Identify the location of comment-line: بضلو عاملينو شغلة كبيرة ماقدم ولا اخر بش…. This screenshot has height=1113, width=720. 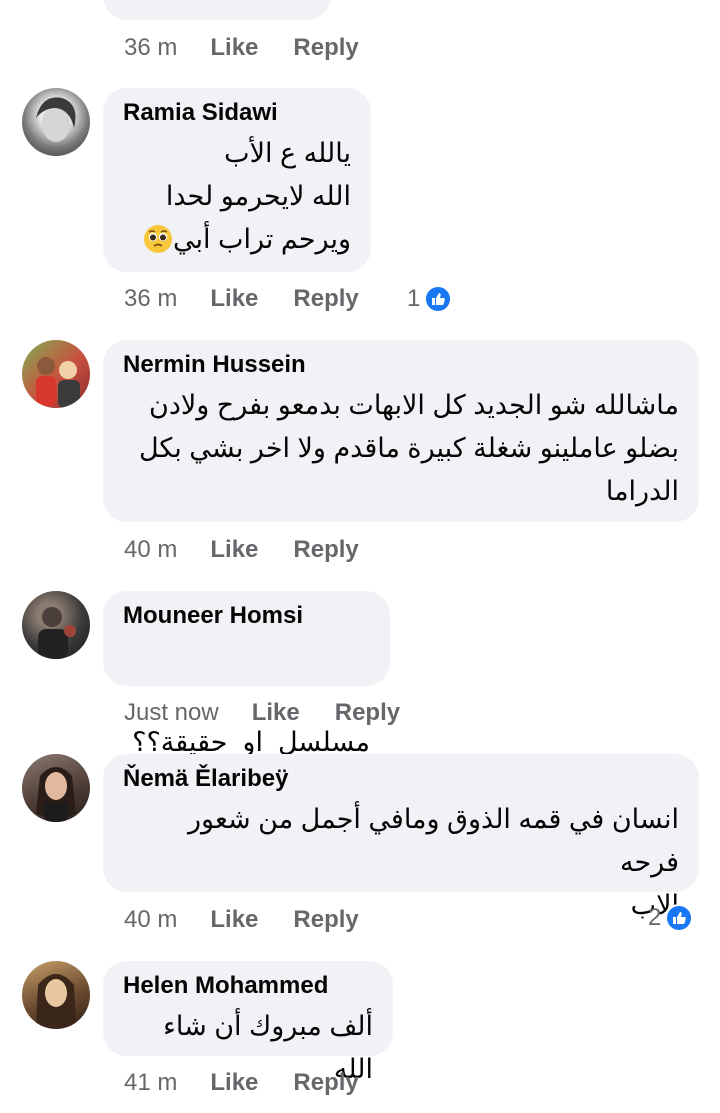
(408, 448).